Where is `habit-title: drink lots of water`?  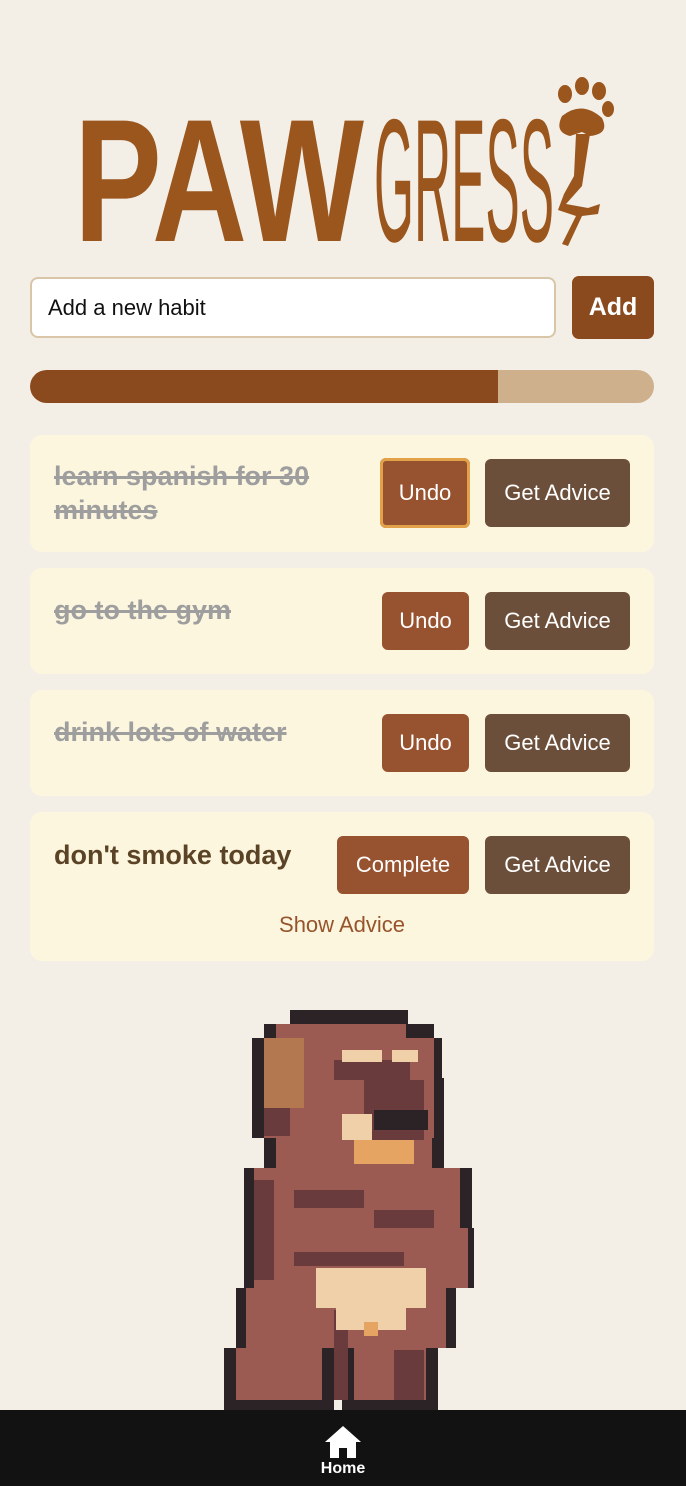
habit-title: drink lots of water is located at coordinates (170, 732).